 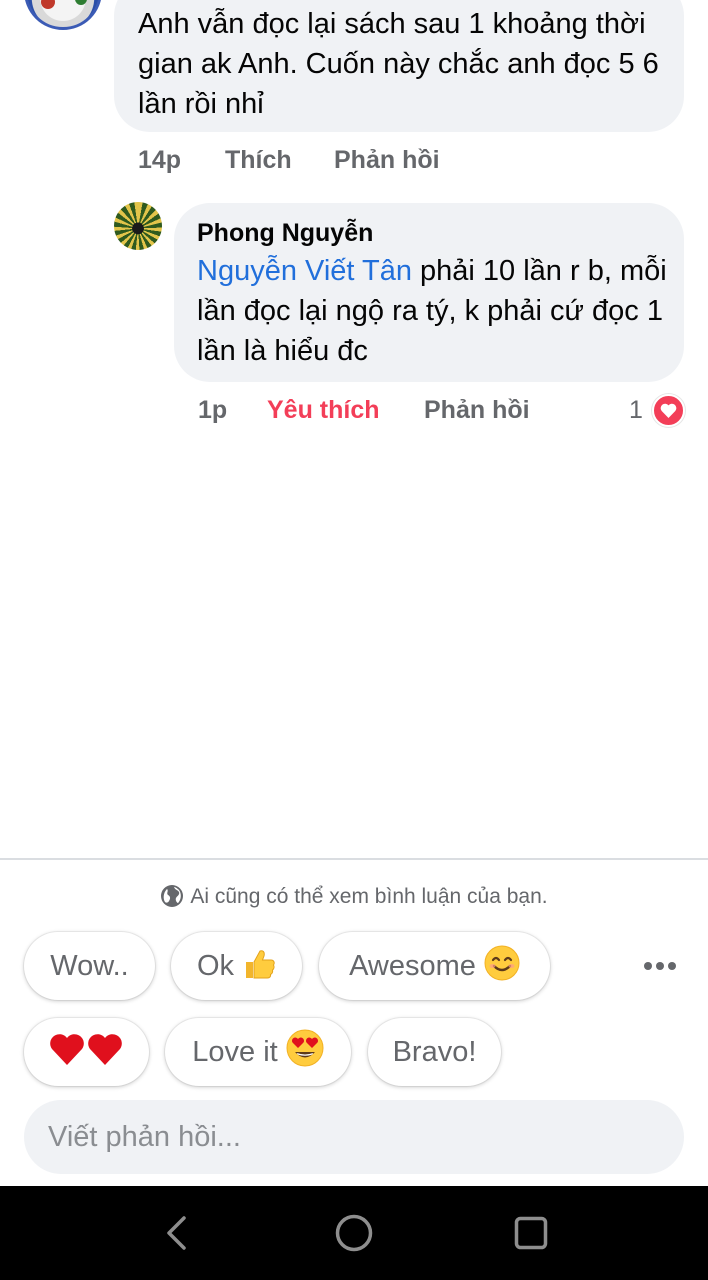 I want to click on mention-link: Nguyễn Viết Tân, so click(x=304, y=271).